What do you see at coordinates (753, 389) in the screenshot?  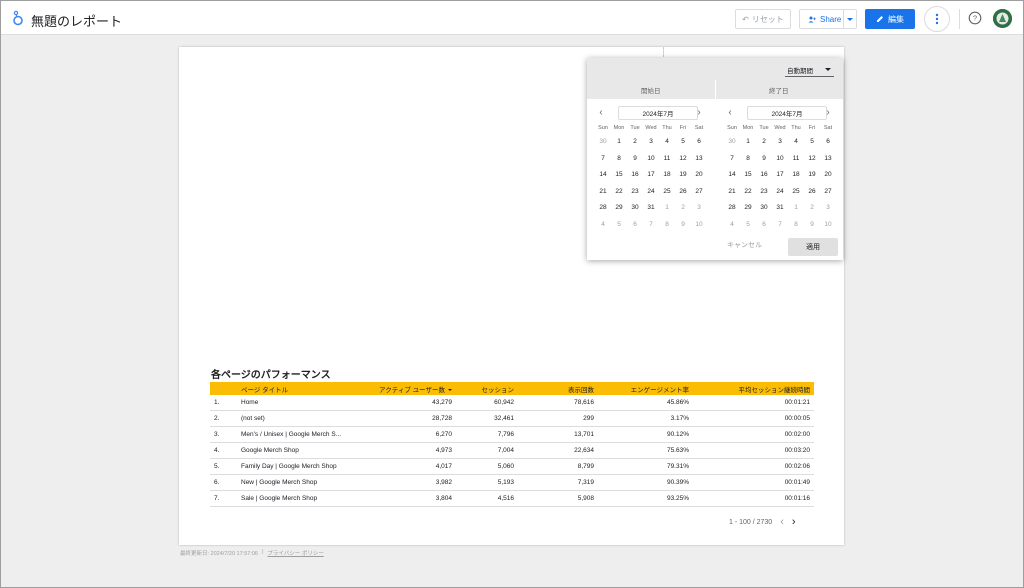 I see `column-header-avg-session-duration: 平均セッション継続時間` at bounding box center [753, 389].